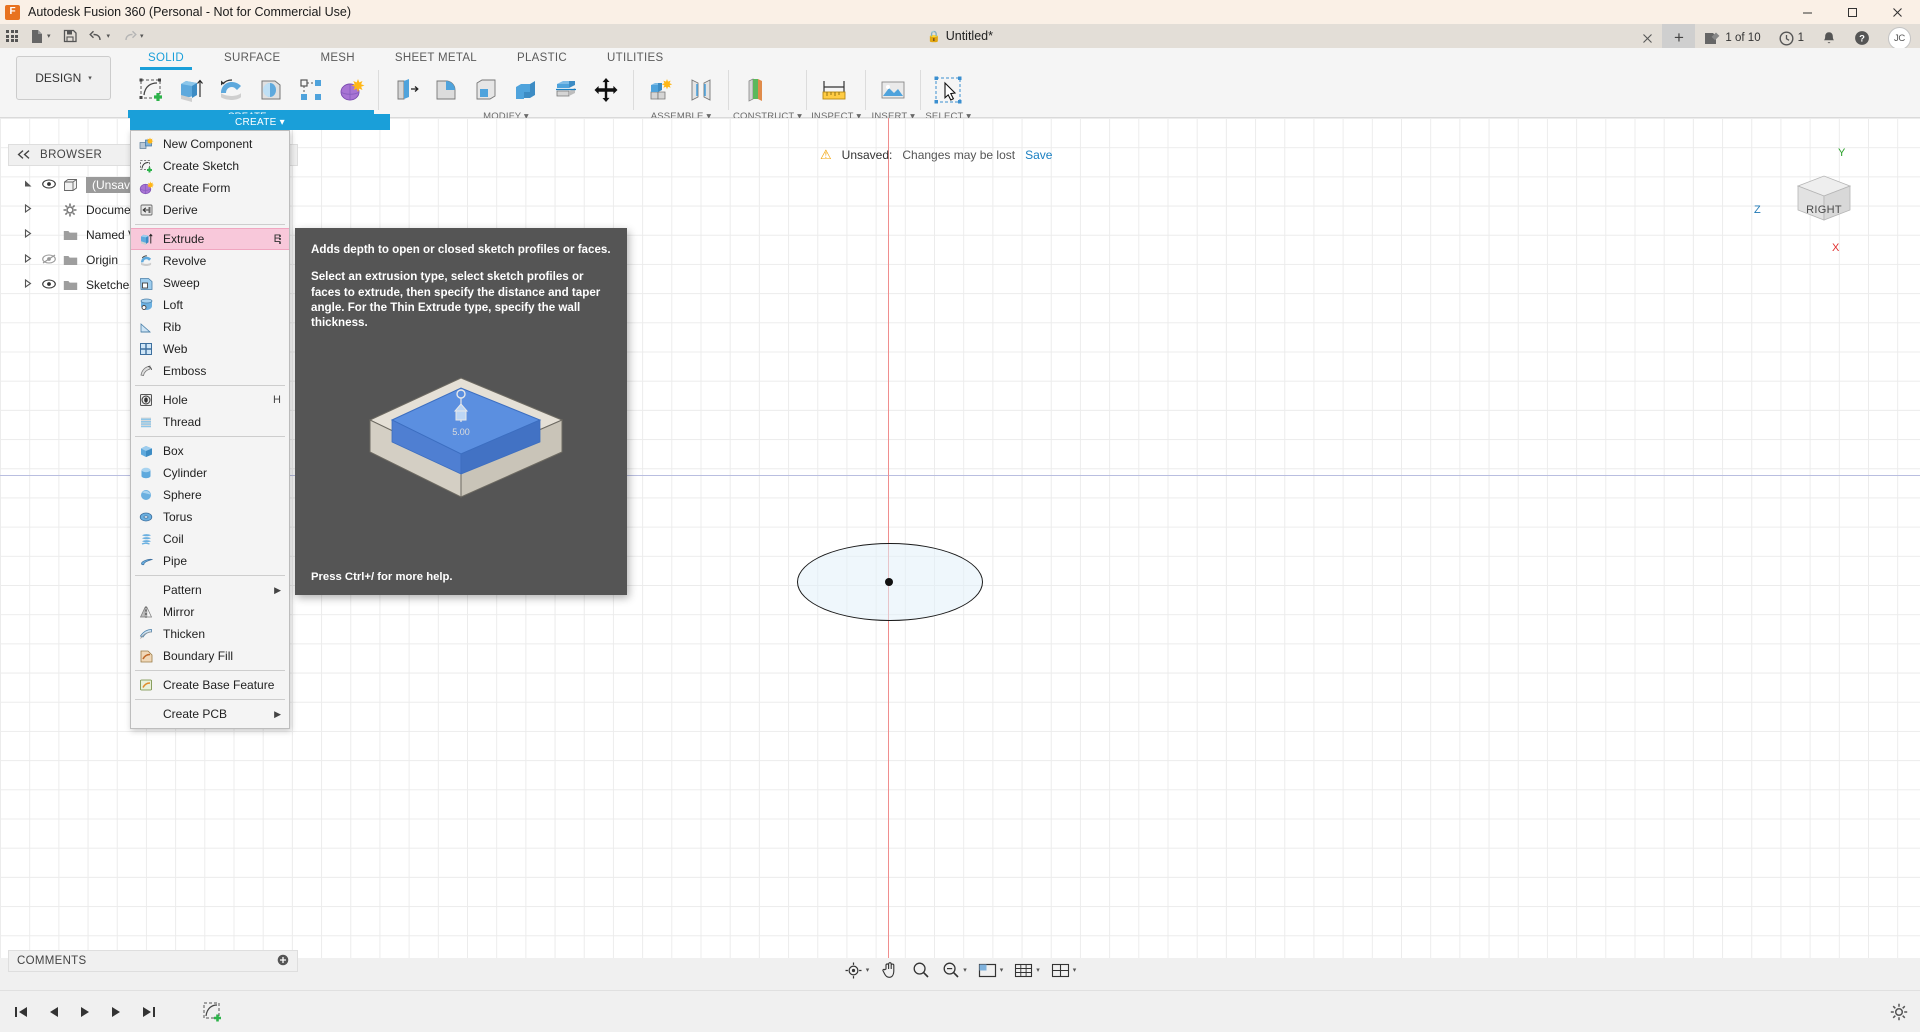 The width and height of the screenshot is (1920, 1032). Describe the element at coordinates (889, 582) in the screenshot. I see `sketch-center-point` at that location.